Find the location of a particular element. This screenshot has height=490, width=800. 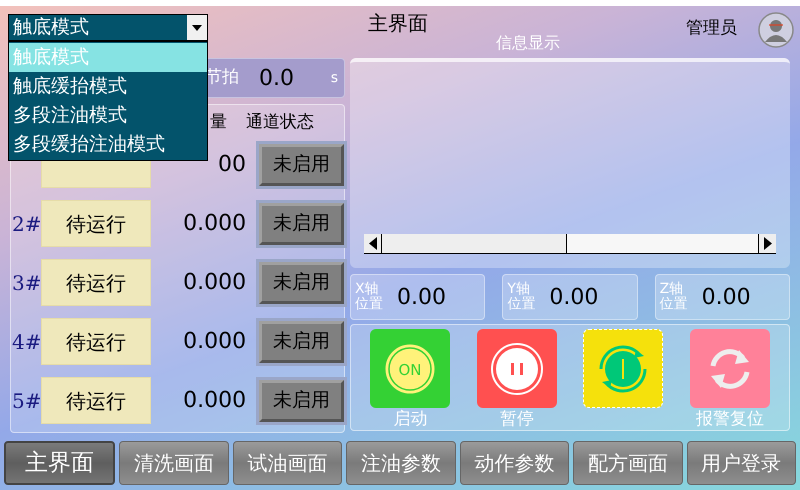

dropdown-option: 多段注油模式 is located at coordinates (108, 115).